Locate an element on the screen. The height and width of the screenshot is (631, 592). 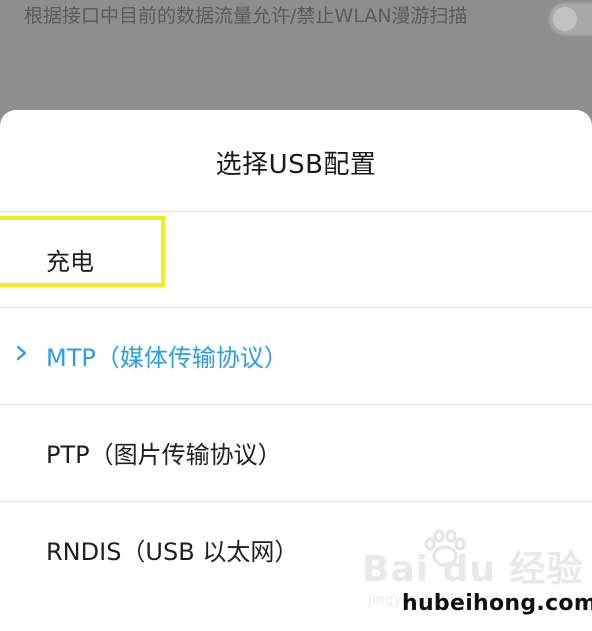
option-label: MTP（媒体传输协议） is located at coordinates (167, 358).